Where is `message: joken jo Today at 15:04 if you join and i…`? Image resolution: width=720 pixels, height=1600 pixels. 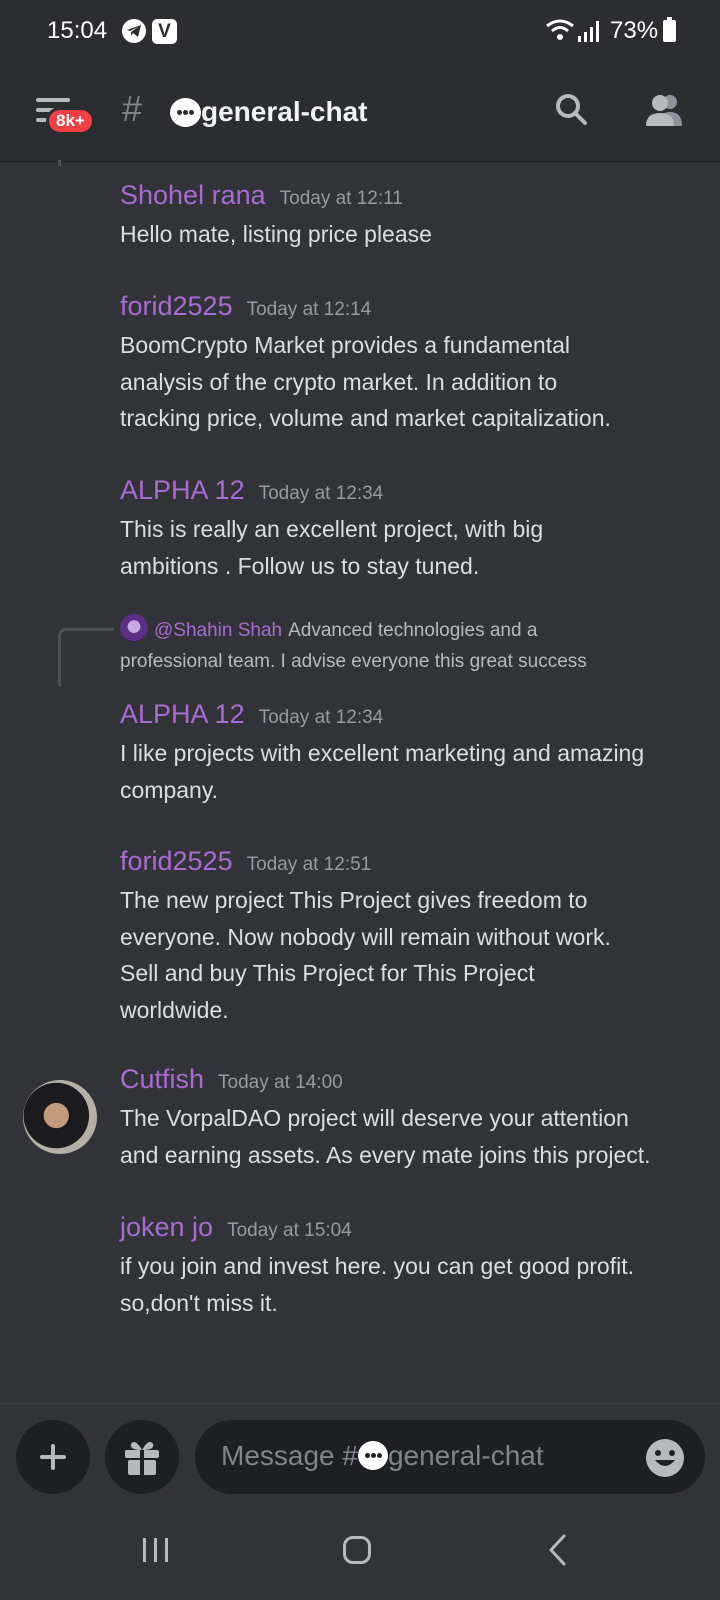 message: joken jo Today at 15:04 if you join and i… is located at coordinates (415, 1266).